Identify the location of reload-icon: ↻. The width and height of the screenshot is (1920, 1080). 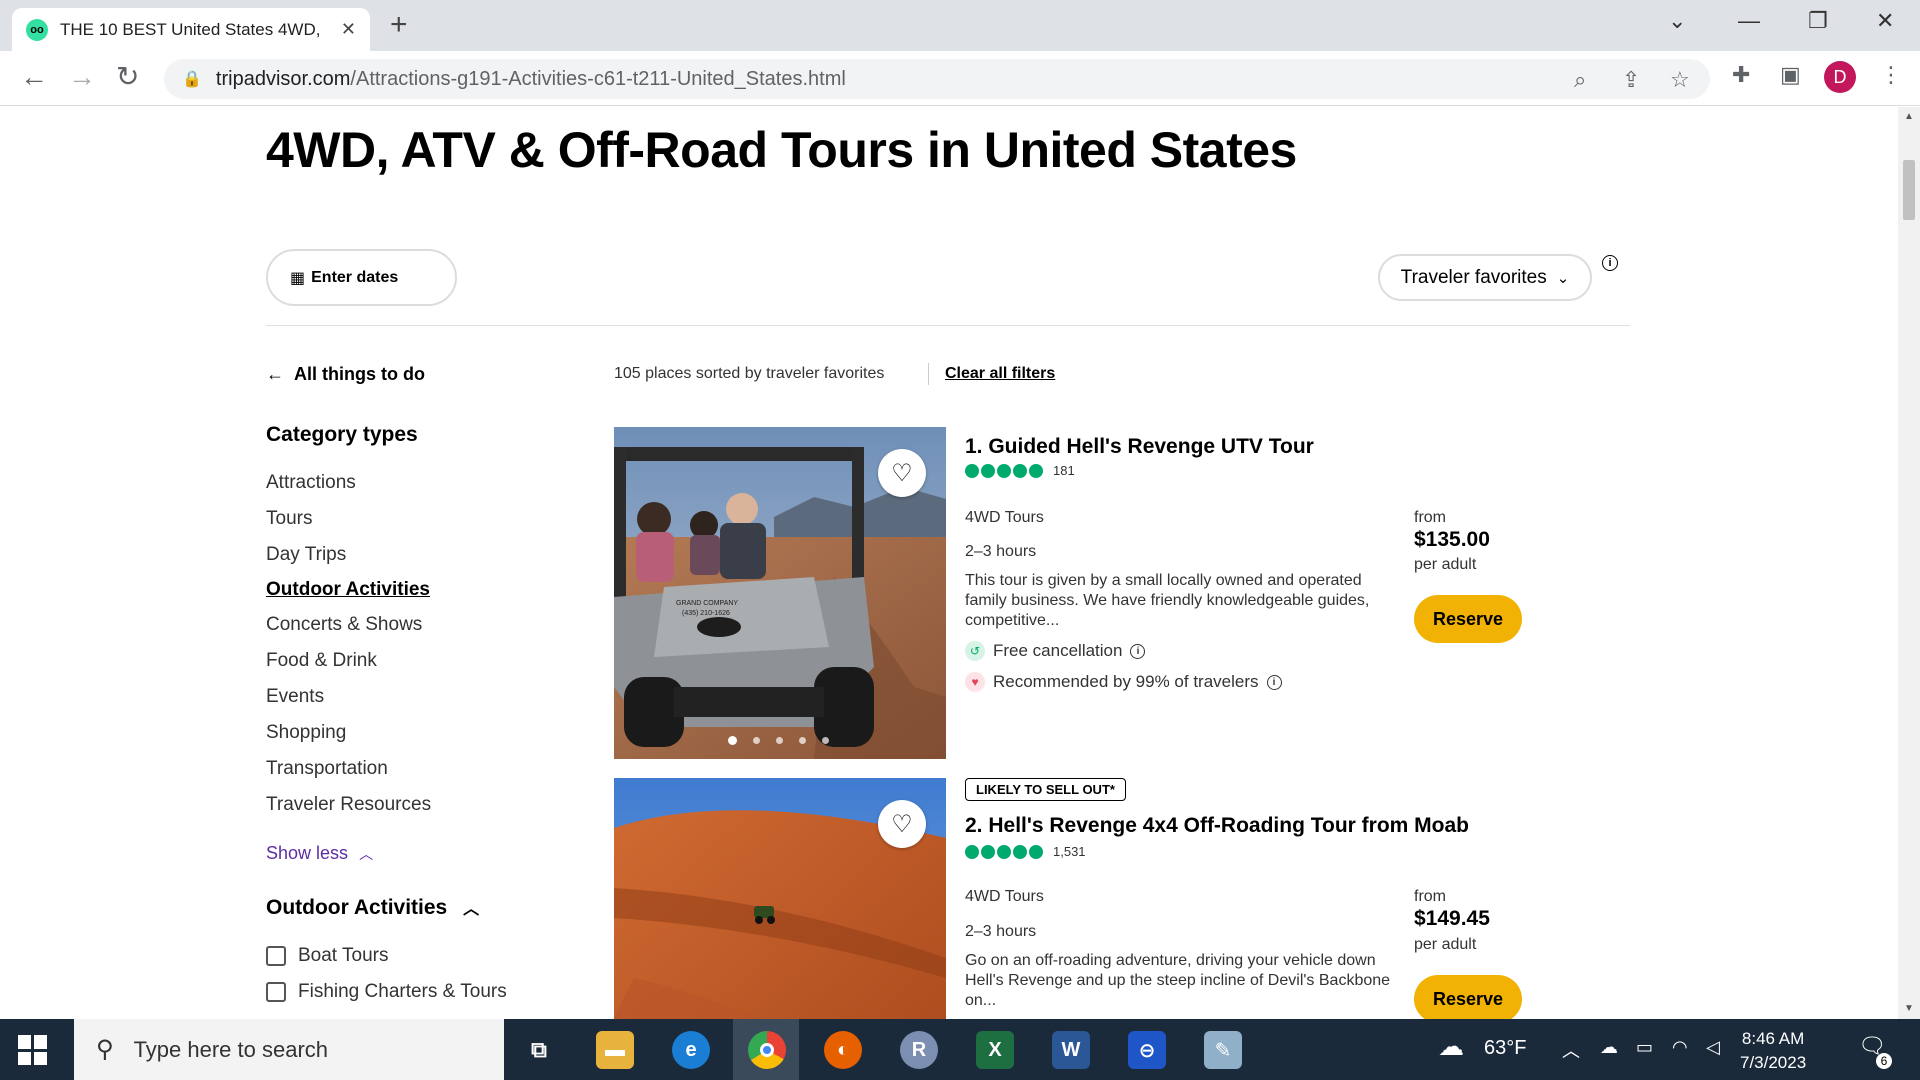
(127, 77).